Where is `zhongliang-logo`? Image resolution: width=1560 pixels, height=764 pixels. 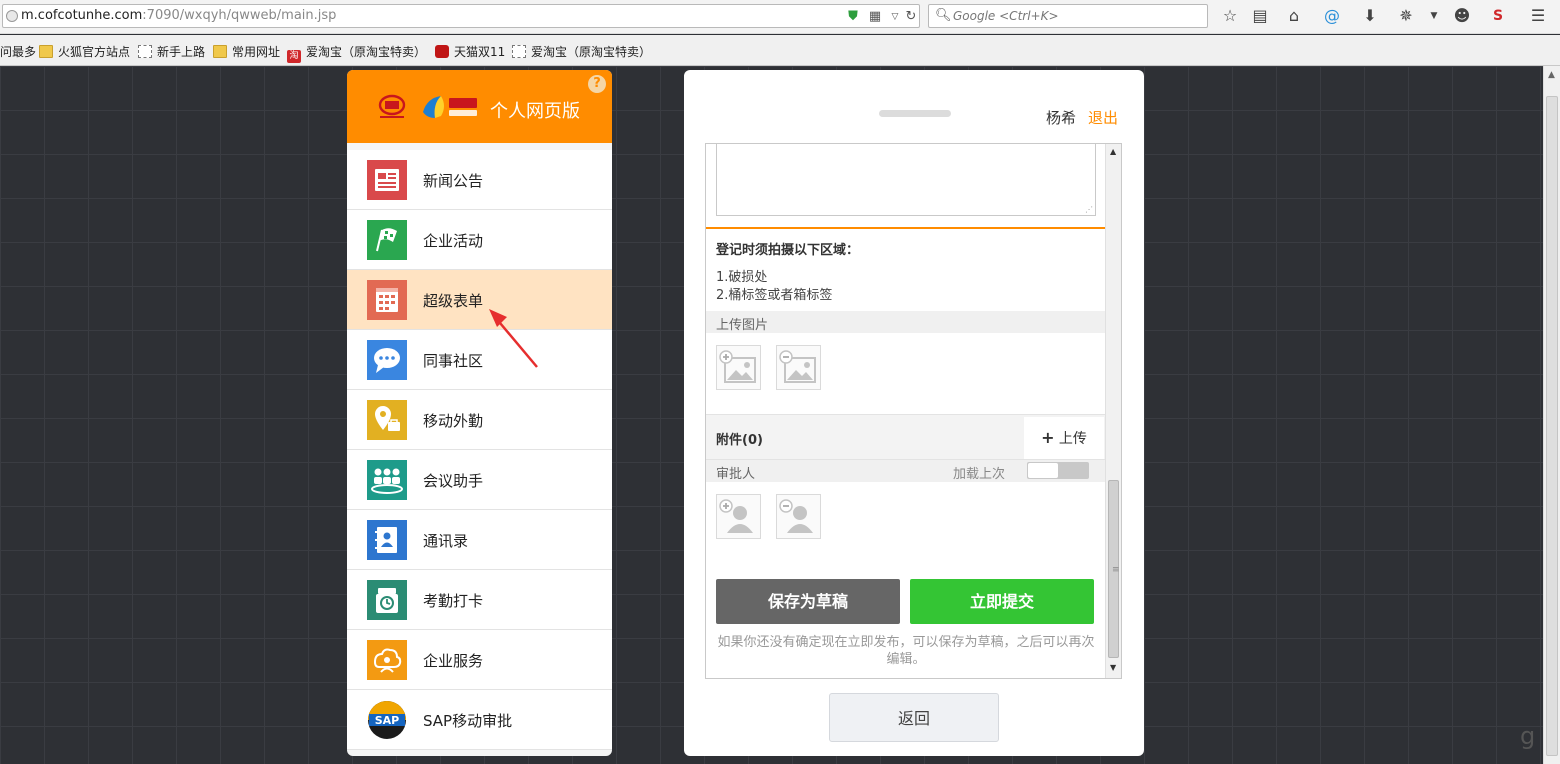 zhongliang-logo is located at coordinates (450, 107).